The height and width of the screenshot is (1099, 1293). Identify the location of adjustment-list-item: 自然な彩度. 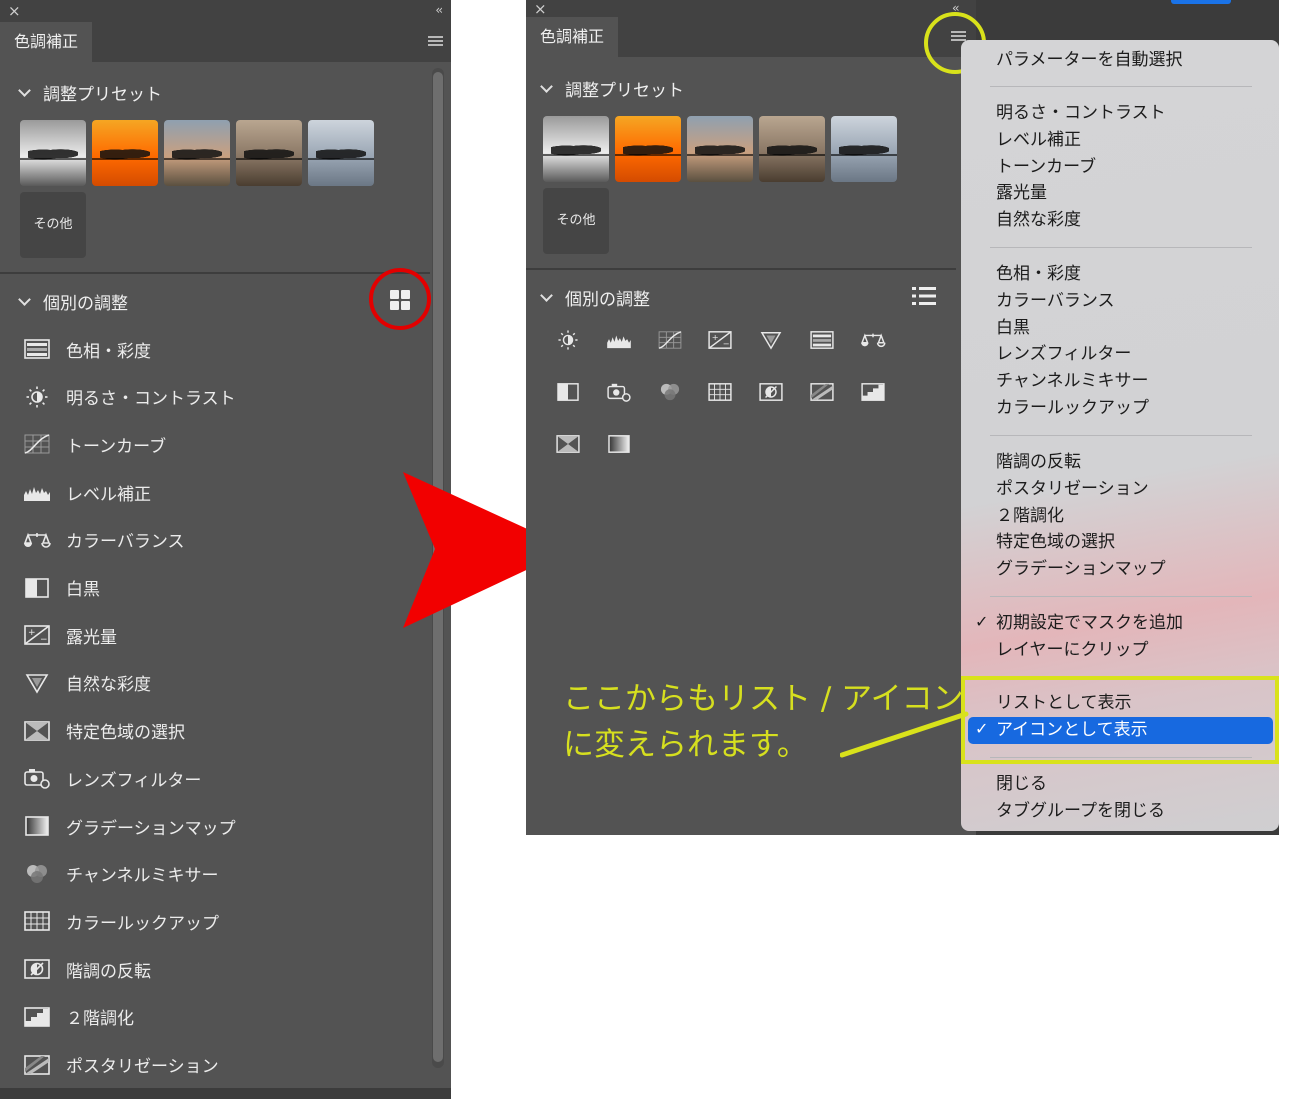
(86, 683).